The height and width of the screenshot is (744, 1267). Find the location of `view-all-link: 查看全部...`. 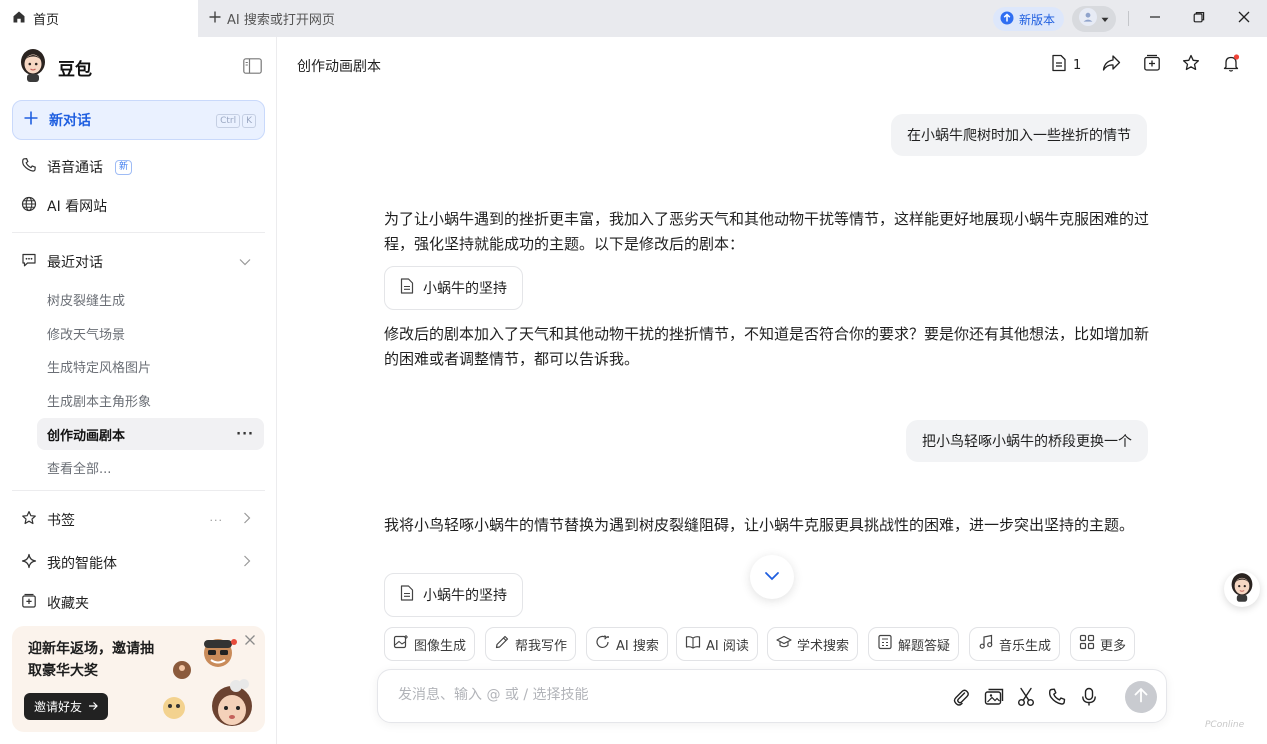

view-all-link: 查看全部... is located at coordinates (150, 467).